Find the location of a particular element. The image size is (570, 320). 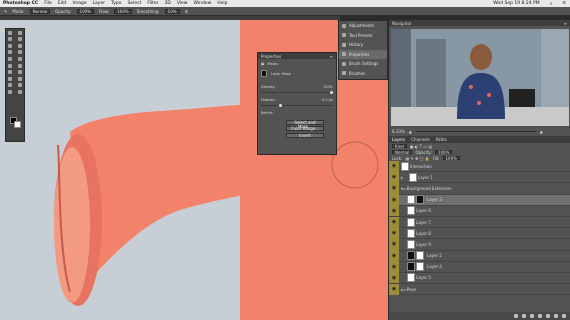

eyedropper-tool-icon is located at coordinates (20, 45).